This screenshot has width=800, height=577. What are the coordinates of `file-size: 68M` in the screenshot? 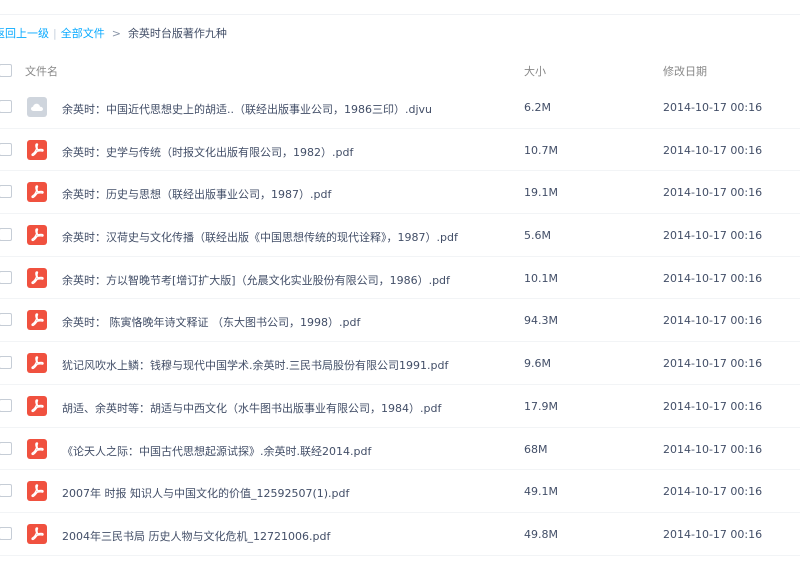 It's located at (536, 449).